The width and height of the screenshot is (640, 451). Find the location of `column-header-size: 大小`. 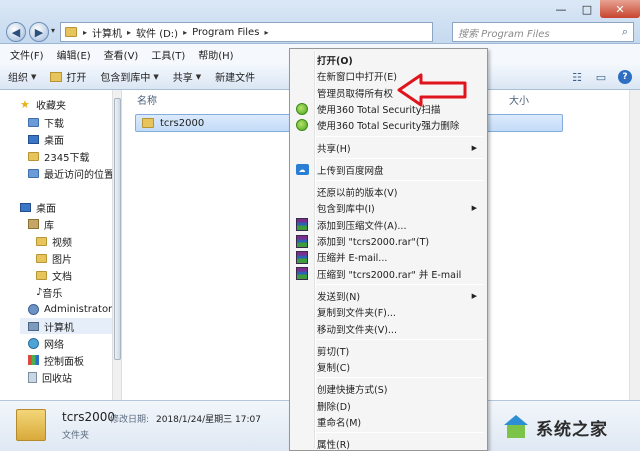

column-header-size: 大小 is located at coordinates (519, 99).